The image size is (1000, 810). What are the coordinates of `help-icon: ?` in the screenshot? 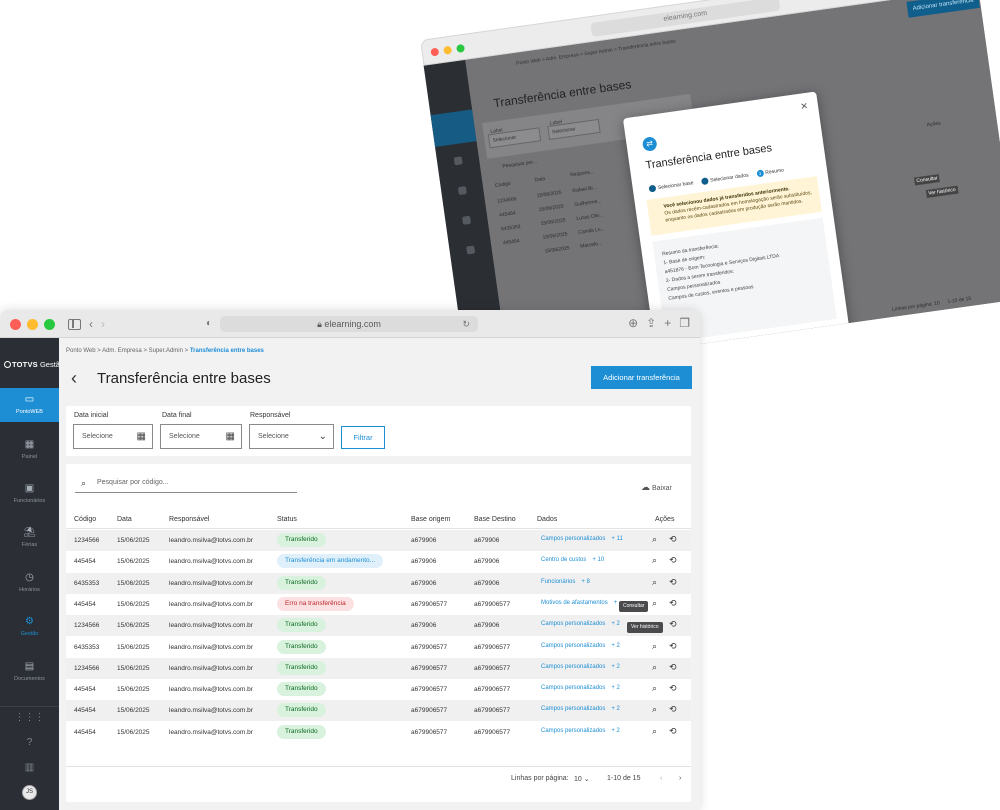 It's located at (29, 742).